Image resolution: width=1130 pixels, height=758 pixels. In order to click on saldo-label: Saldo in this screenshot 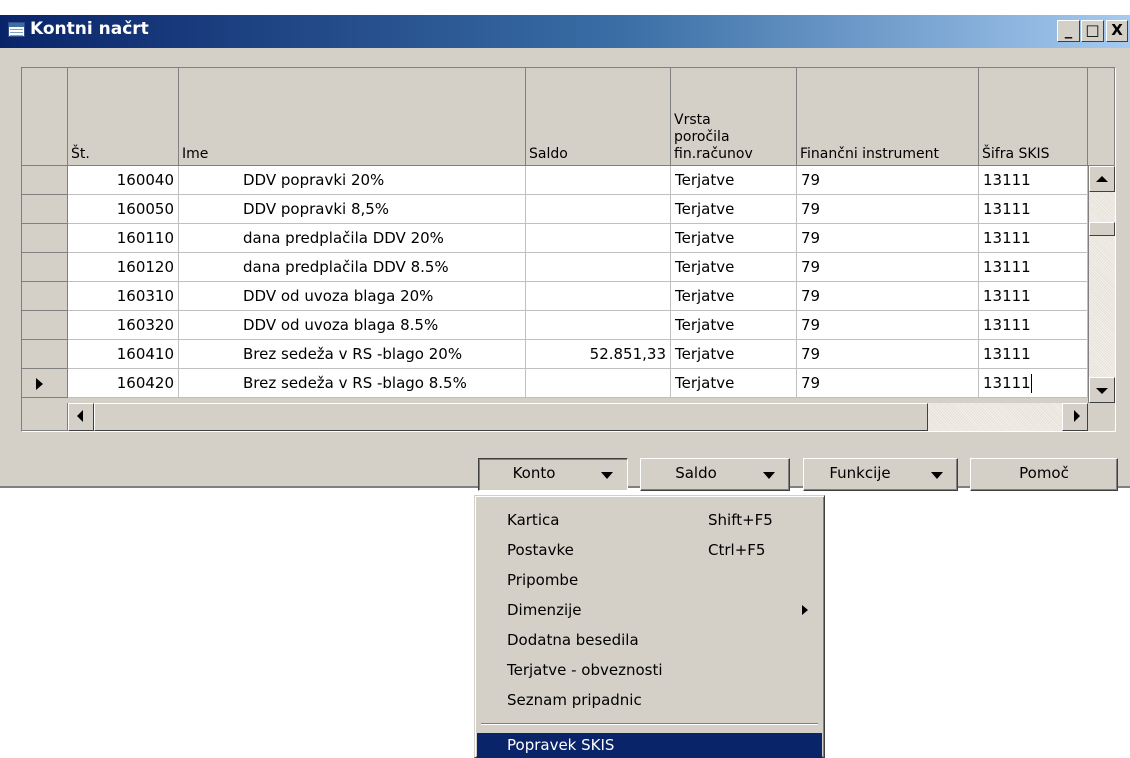, I will do `click(696, 473)`.